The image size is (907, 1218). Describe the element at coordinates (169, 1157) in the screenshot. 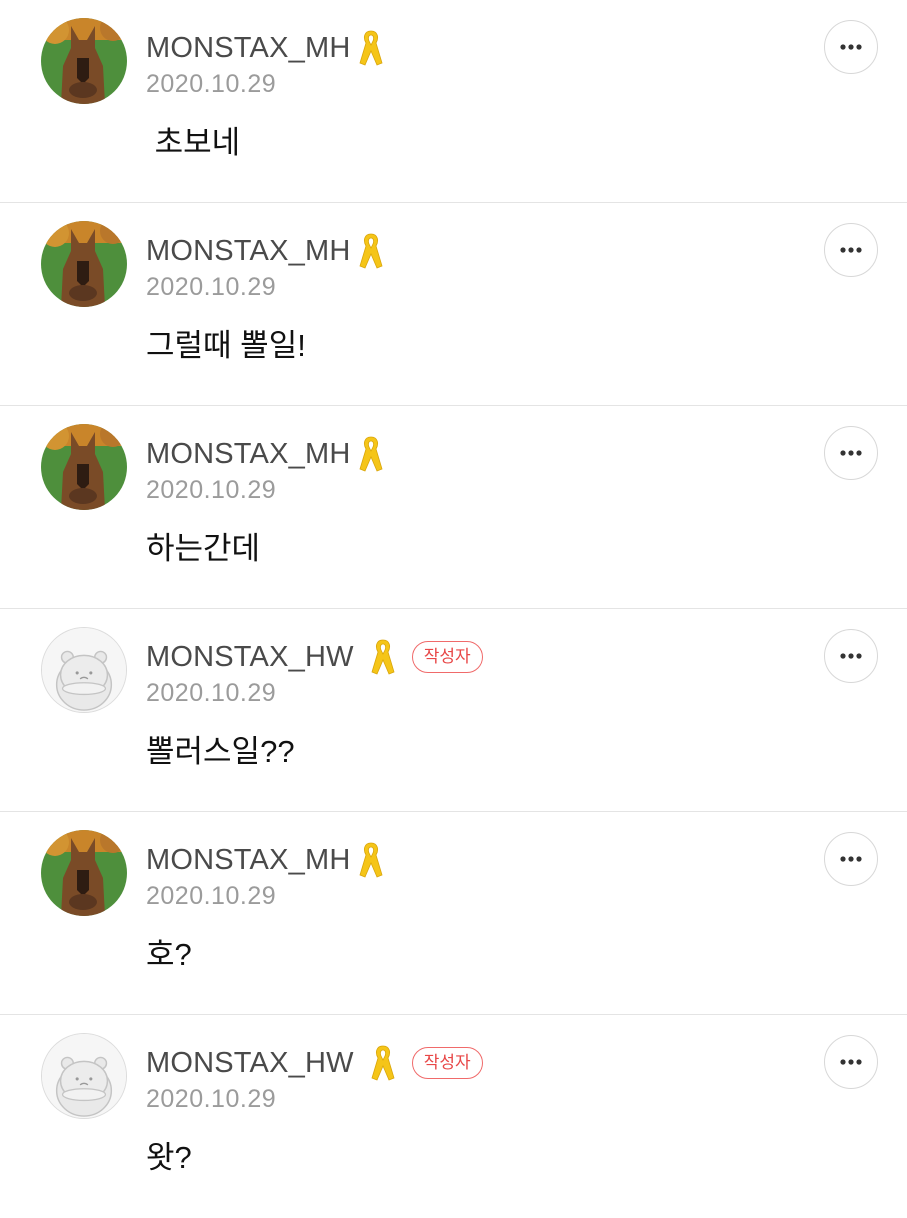

I see `comment-text: 왓?` at that location.